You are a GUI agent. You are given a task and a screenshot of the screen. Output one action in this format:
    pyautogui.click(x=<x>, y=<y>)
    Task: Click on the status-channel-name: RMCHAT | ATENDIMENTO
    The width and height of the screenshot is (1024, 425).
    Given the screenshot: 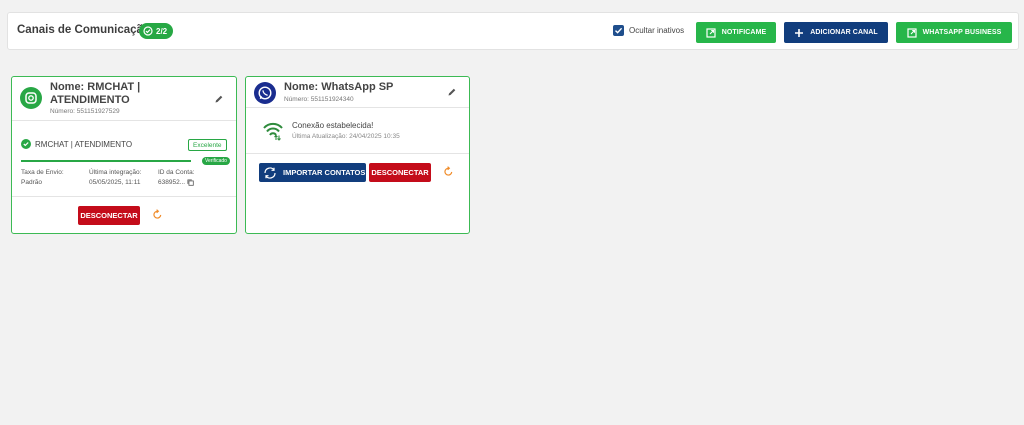 What is the action you would take?
    pyautogui.click(x=84, y=144)
    